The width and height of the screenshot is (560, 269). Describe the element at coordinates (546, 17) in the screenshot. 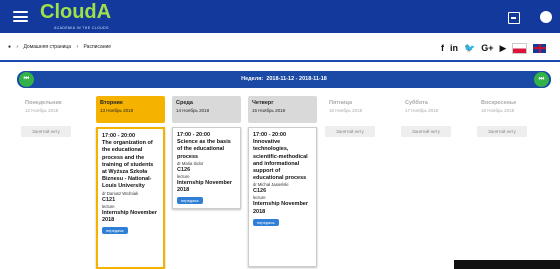

I see `user-icon` at that location.